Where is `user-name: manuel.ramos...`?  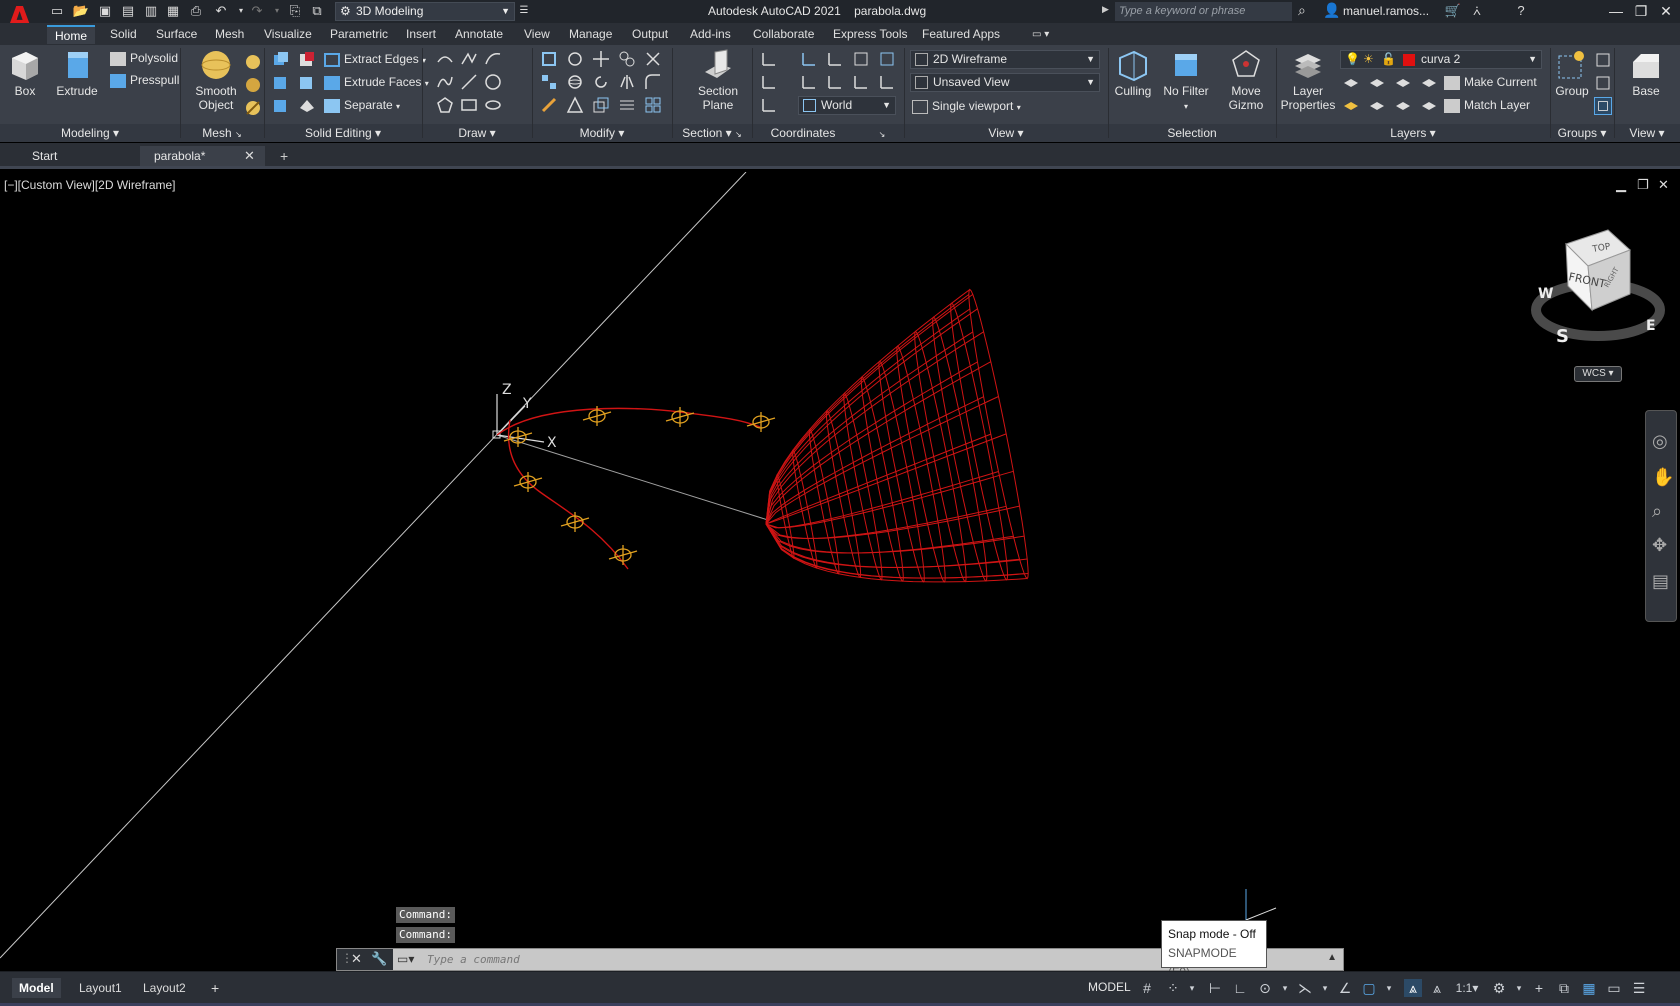 user-name: manuel.ramos... is located at coordinates (1386, 11).